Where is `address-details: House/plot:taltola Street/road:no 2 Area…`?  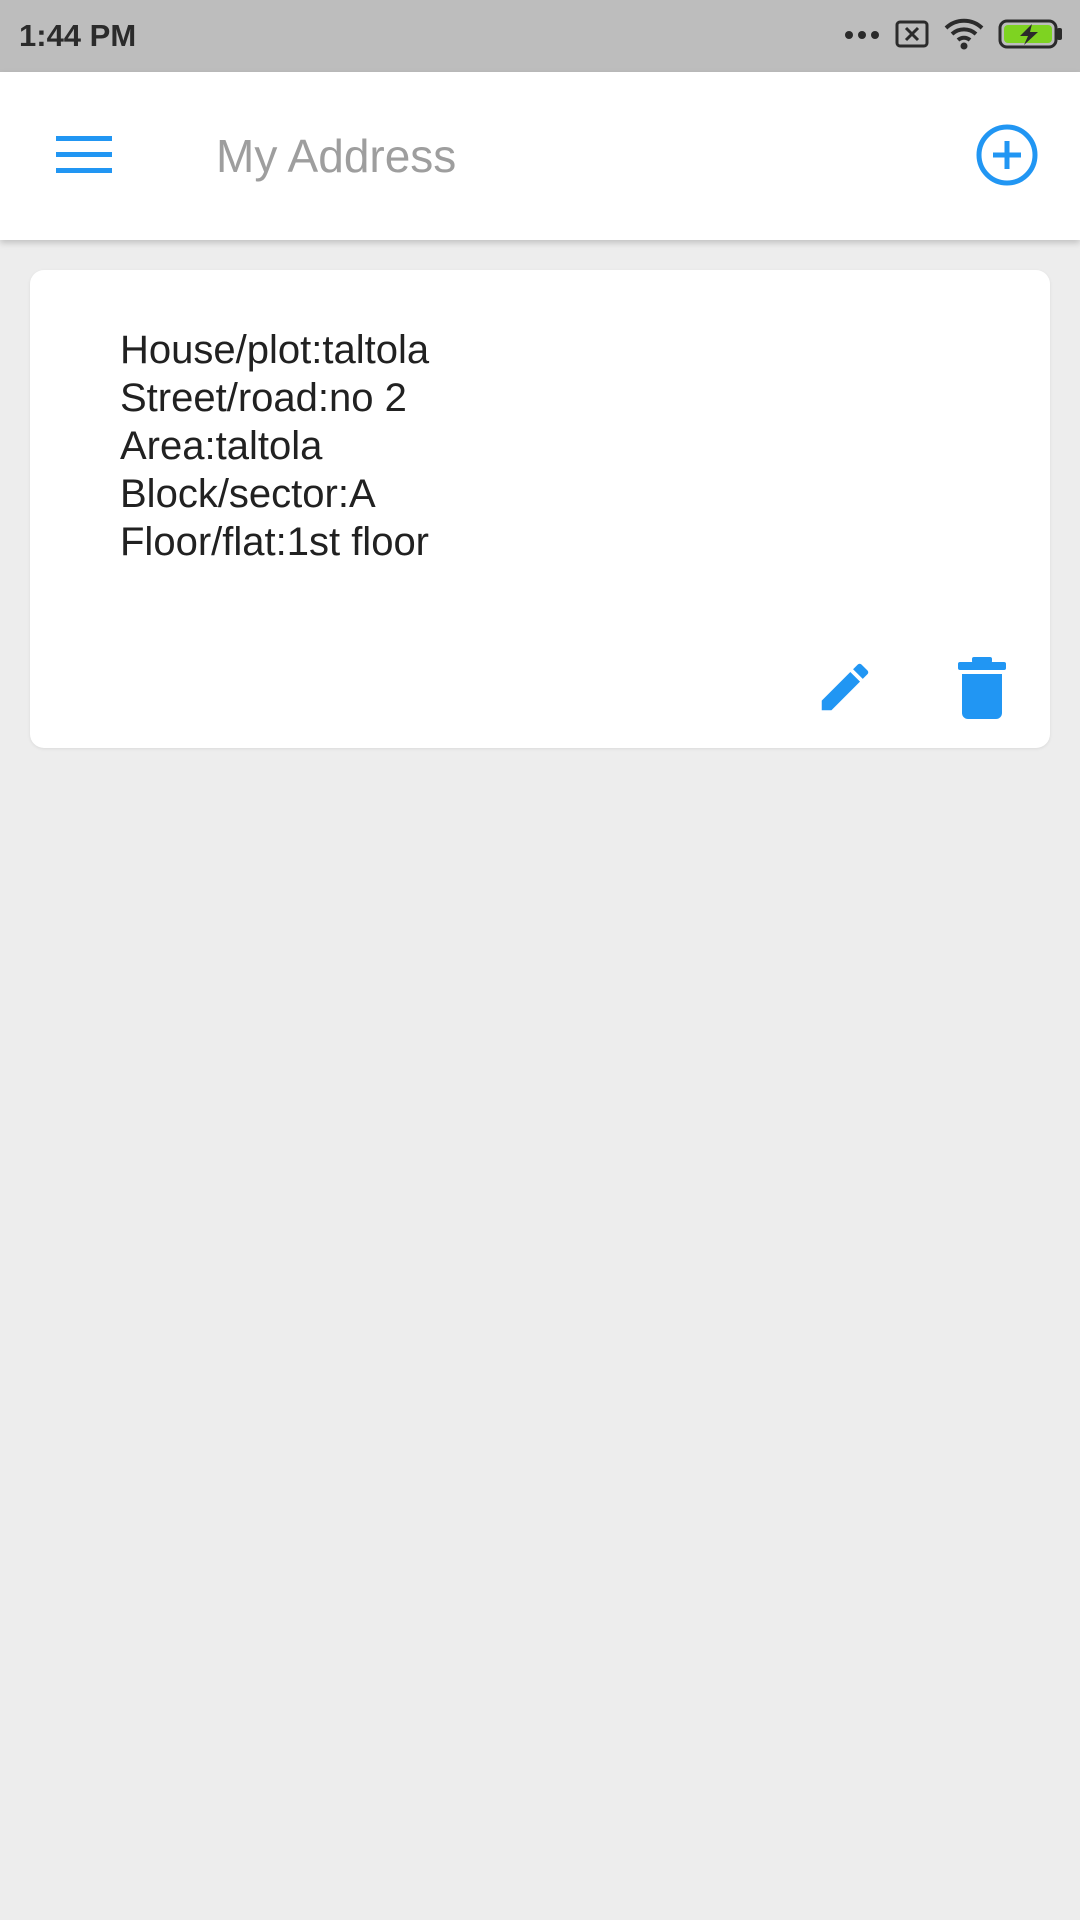 address-details: House/plot:taltola Street/road:no 2 Area… is located at coordinates (274, 446).